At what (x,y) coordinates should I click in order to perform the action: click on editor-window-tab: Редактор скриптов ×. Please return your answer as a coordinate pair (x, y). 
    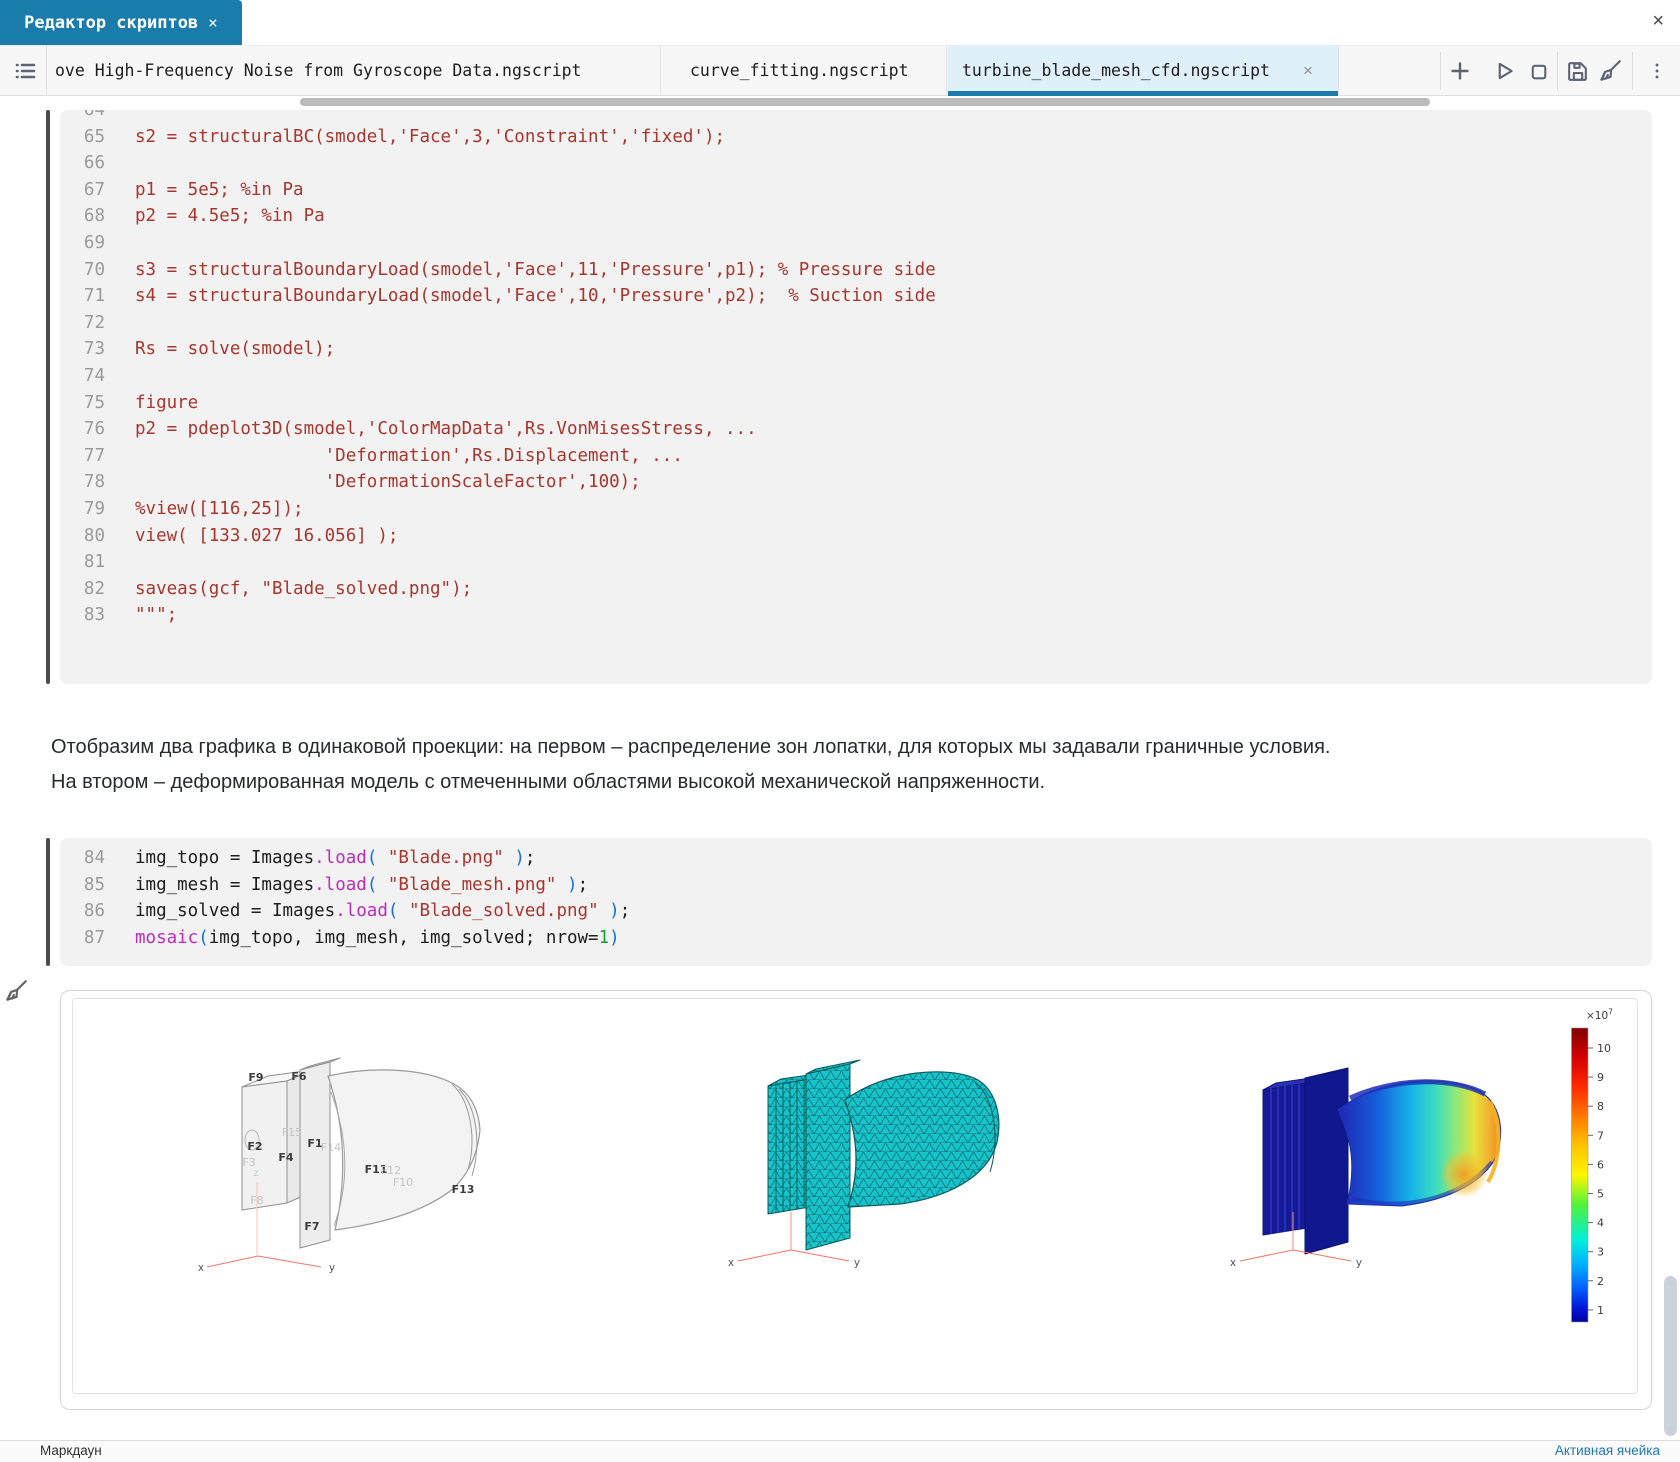
    Looking at the image, I should click on (121, 22).